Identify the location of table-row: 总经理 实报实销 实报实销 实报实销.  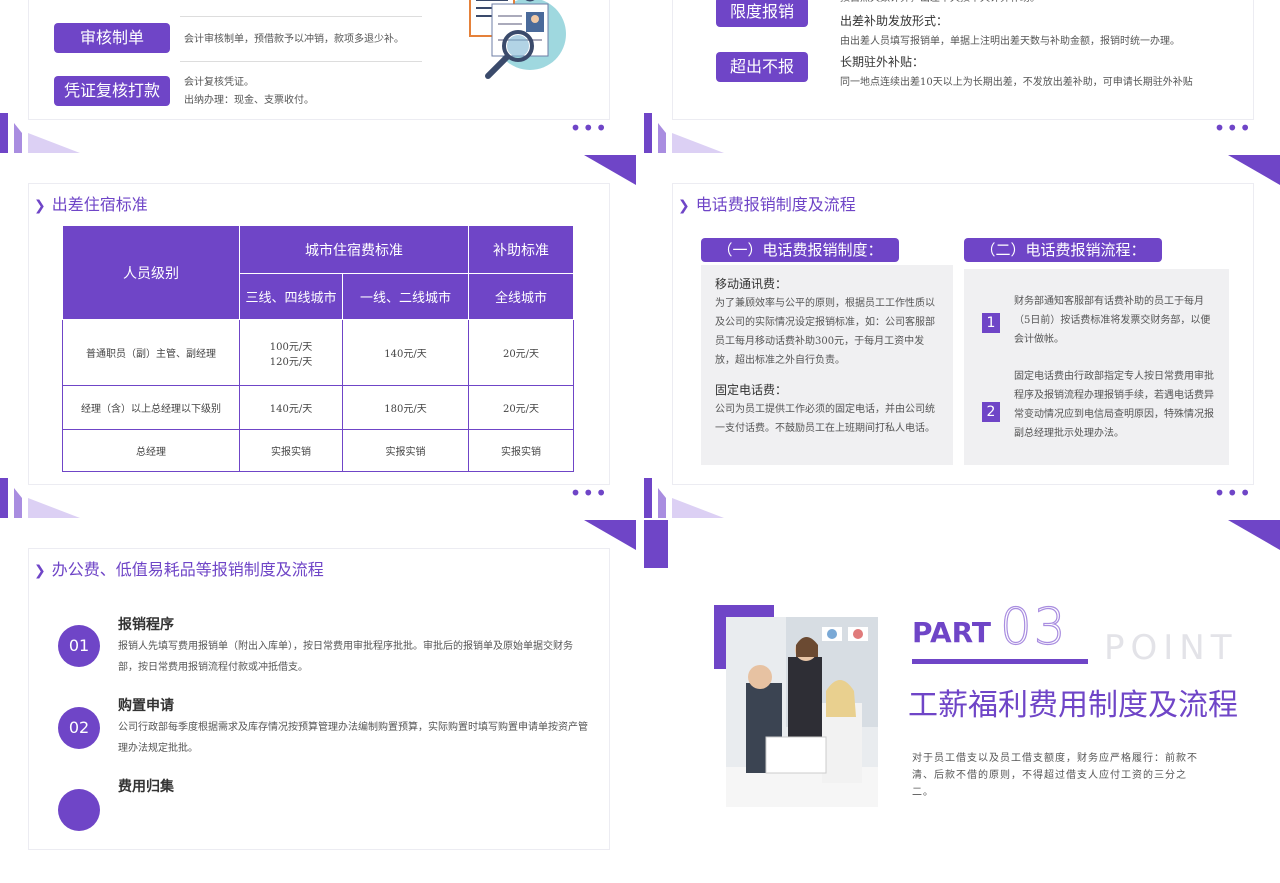
(318, 450).